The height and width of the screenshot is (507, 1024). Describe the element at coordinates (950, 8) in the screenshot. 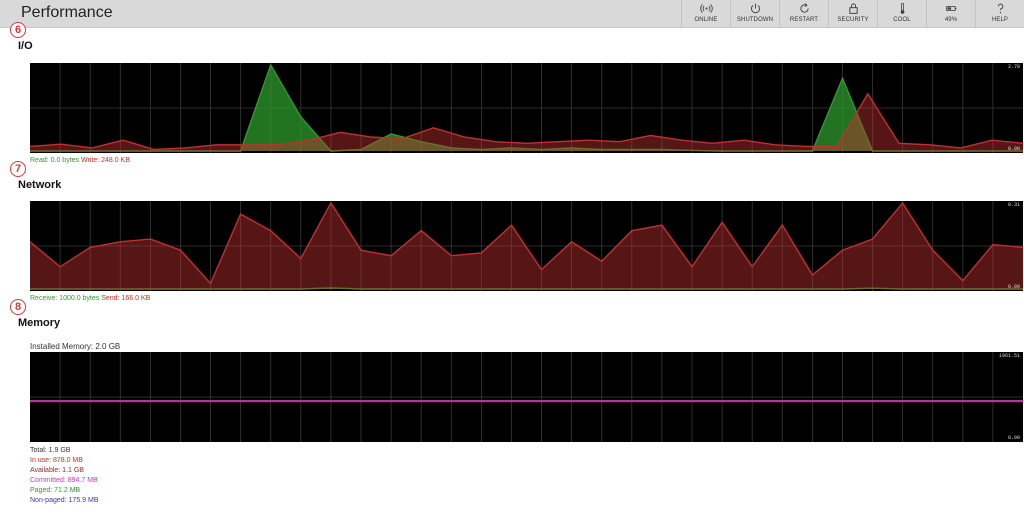

I see `battery-icon` at that location.